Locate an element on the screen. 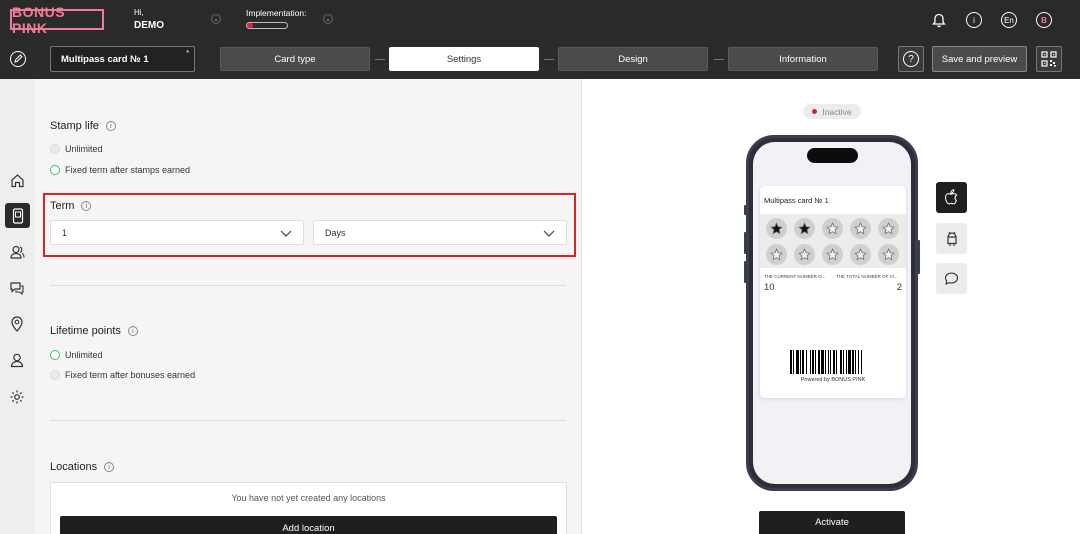  locations-heading: Locations i is located at coordinates (82, 467).